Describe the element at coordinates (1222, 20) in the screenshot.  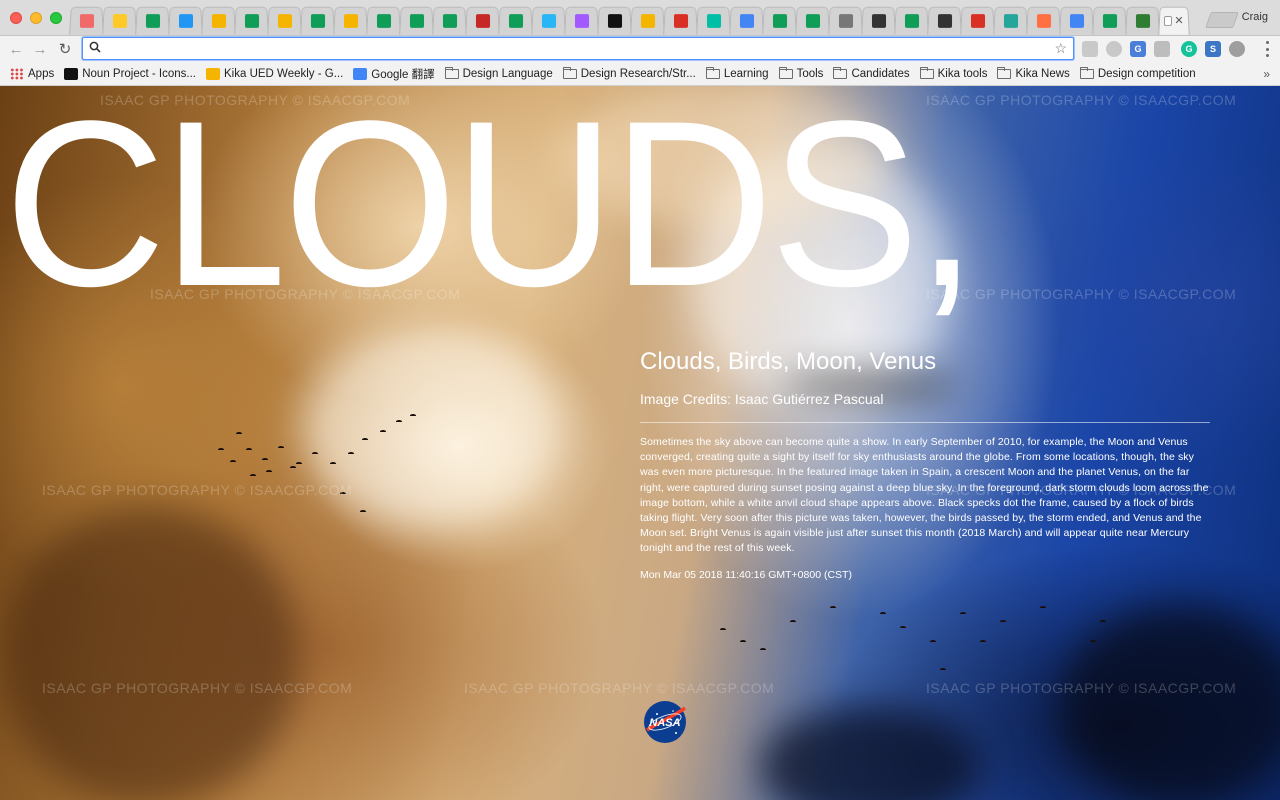
I see `new-tab-button` at that location.